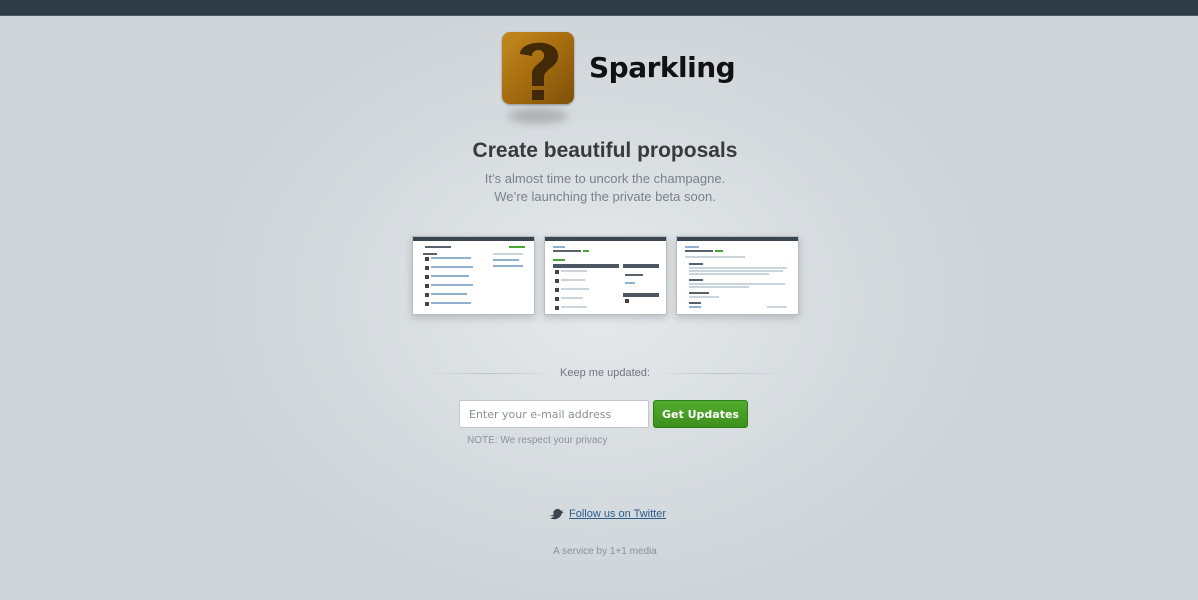  Describe the element at coordinates (737, 275) in the screenshot. I see `proposal-preview` at that location.